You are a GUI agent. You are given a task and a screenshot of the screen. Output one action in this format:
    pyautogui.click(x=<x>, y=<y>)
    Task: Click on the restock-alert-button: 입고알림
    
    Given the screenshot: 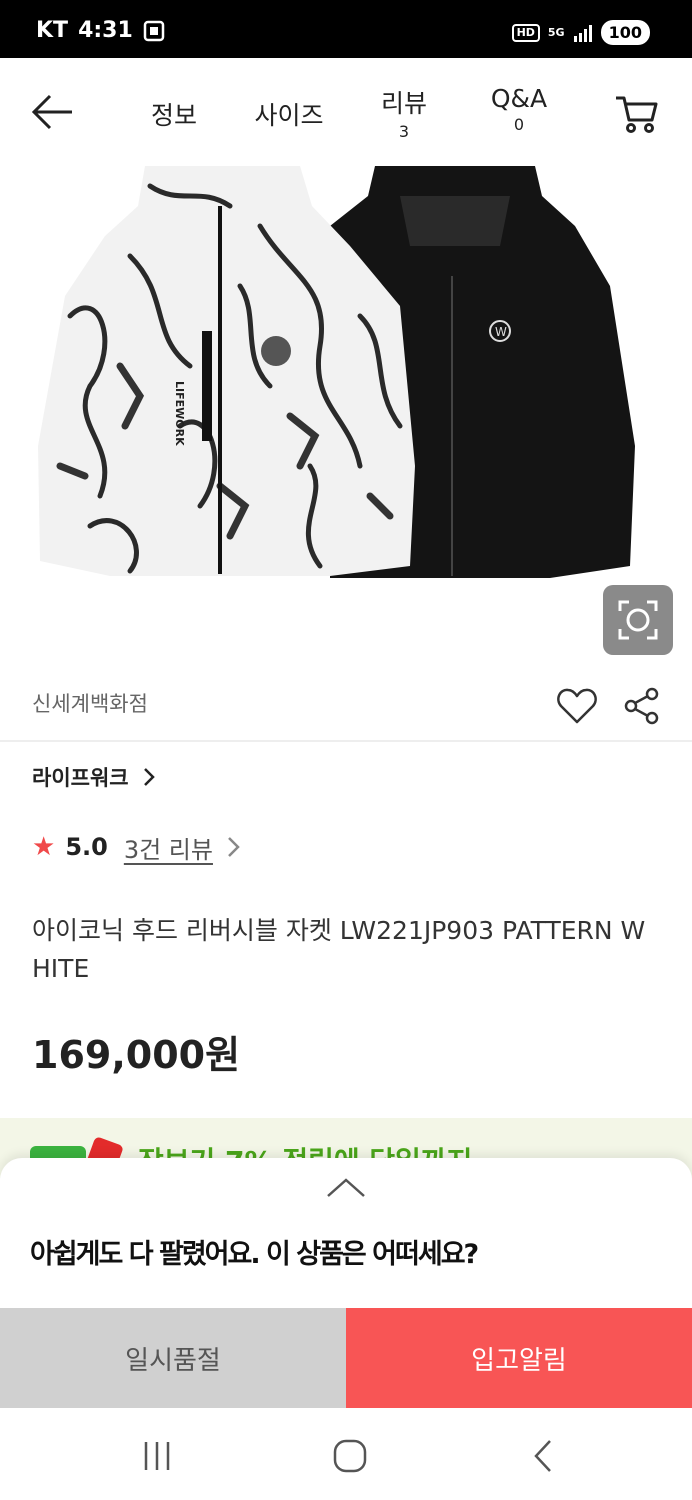 What is the action you would take?
    pyautogui.click(x=519, y=1358)
    